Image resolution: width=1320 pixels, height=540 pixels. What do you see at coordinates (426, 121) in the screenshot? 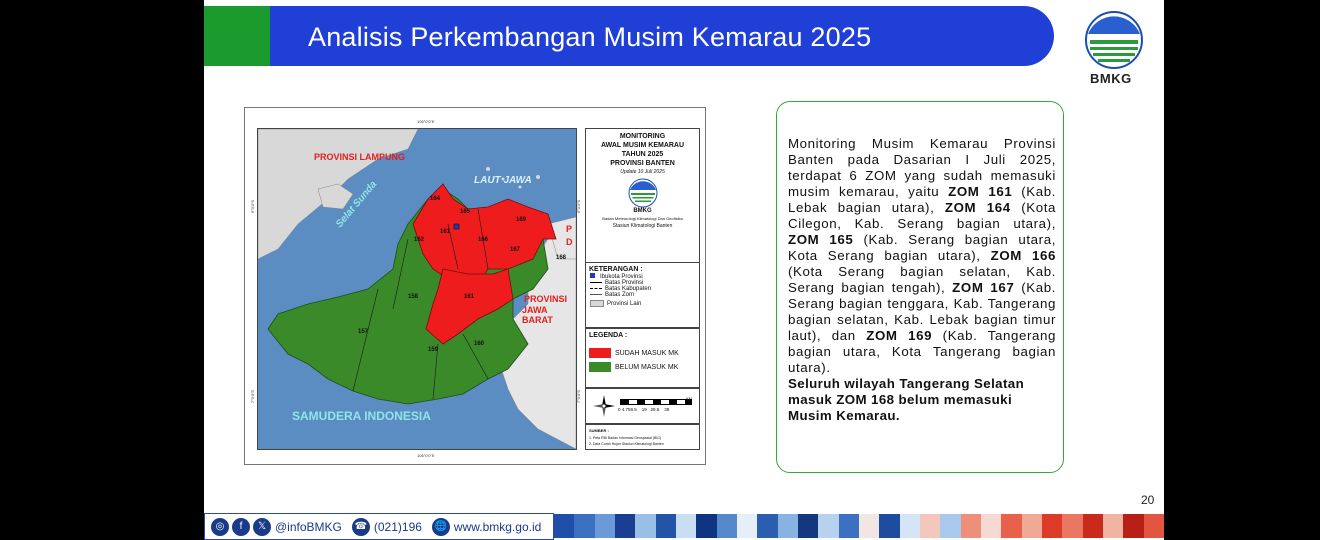
I see `coord-top: 106°0'0"E` at bounding box center [426, 121].